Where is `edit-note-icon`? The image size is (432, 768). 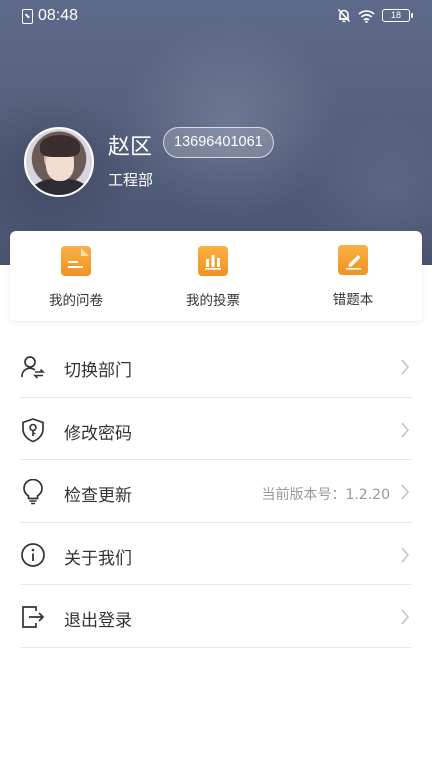
edit-note-icon is located at coordinates (353, 260).